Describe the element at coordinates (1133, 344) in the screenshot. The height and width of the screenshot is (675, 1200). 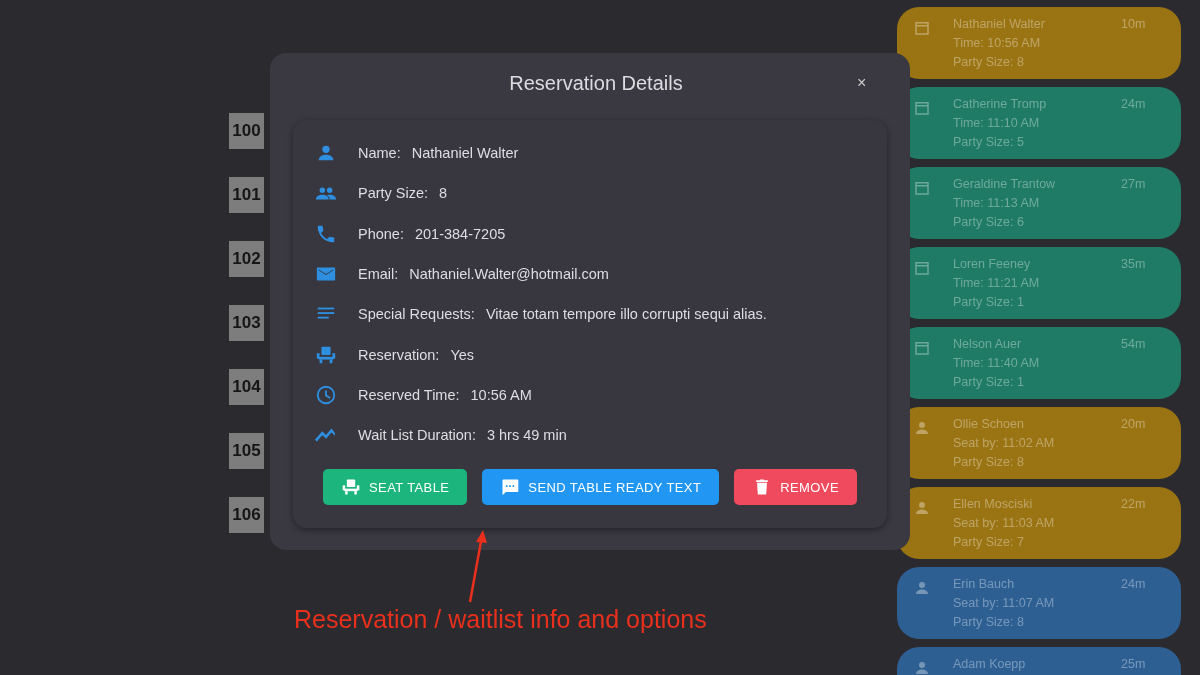
I see `elapsed-time: 54m` at that location.